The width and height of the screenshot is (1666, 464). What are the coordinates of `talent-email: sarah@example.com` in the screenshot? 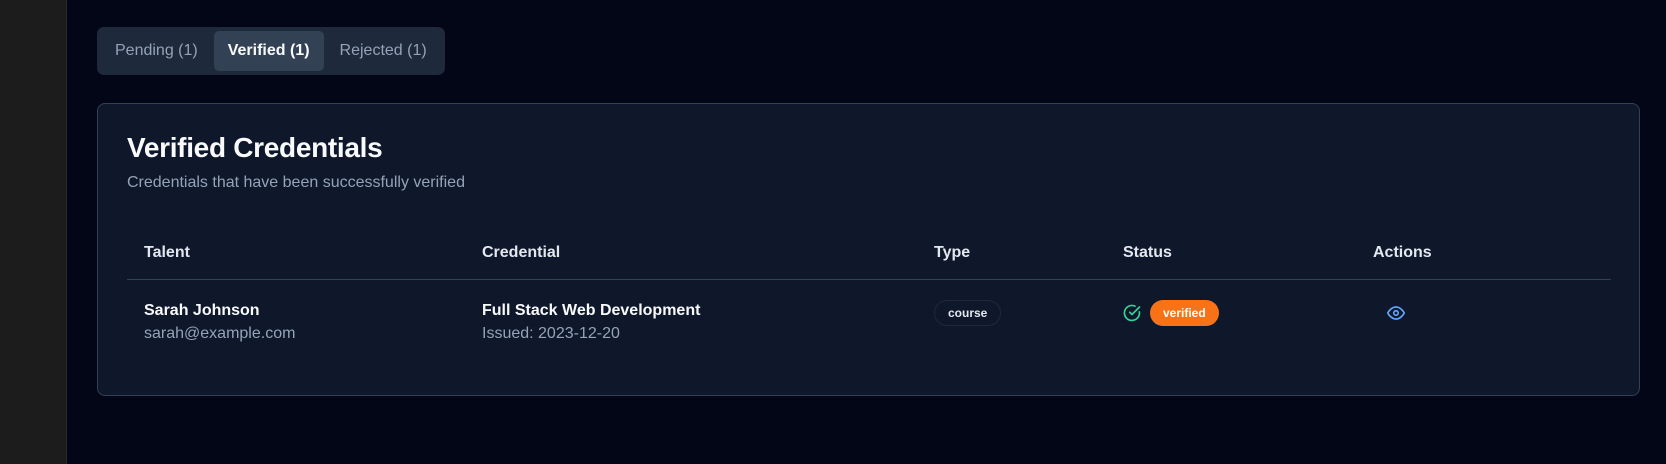 It's located at (220, 333).